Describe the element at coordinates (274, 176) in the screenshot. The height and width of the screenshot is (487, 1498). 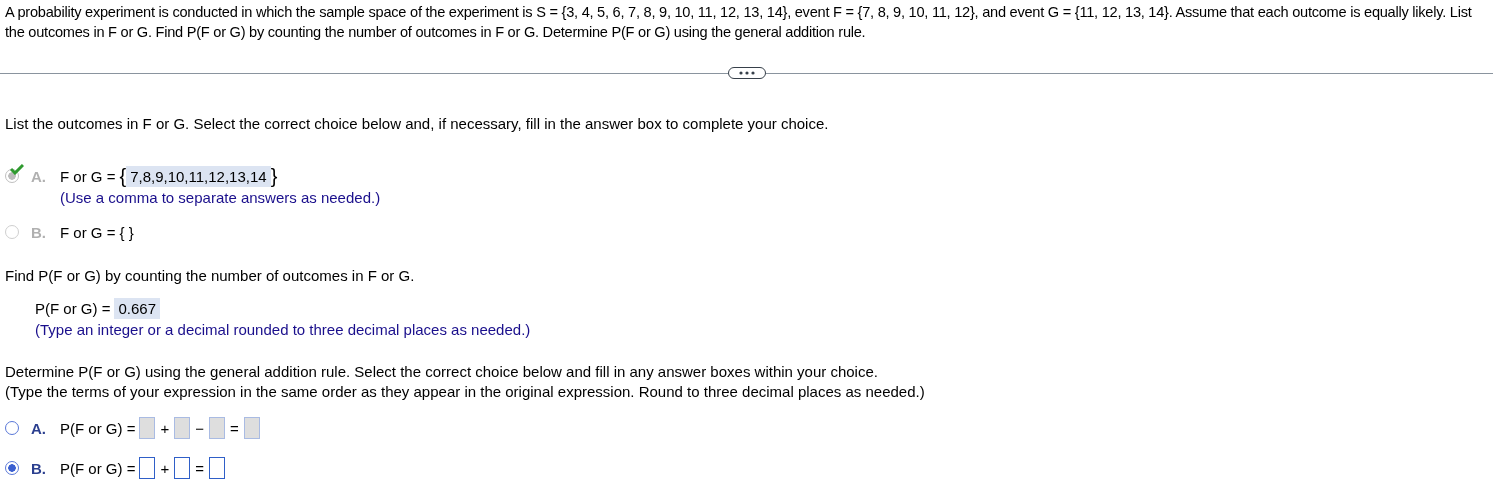
I see `brace-text: }` at that location.